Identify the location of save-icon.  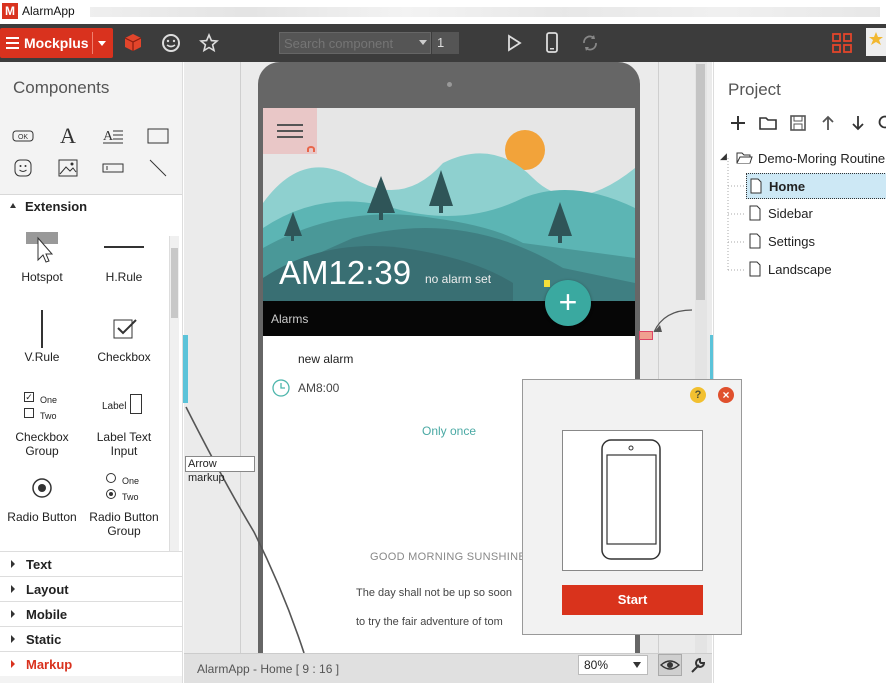
(798, 124).